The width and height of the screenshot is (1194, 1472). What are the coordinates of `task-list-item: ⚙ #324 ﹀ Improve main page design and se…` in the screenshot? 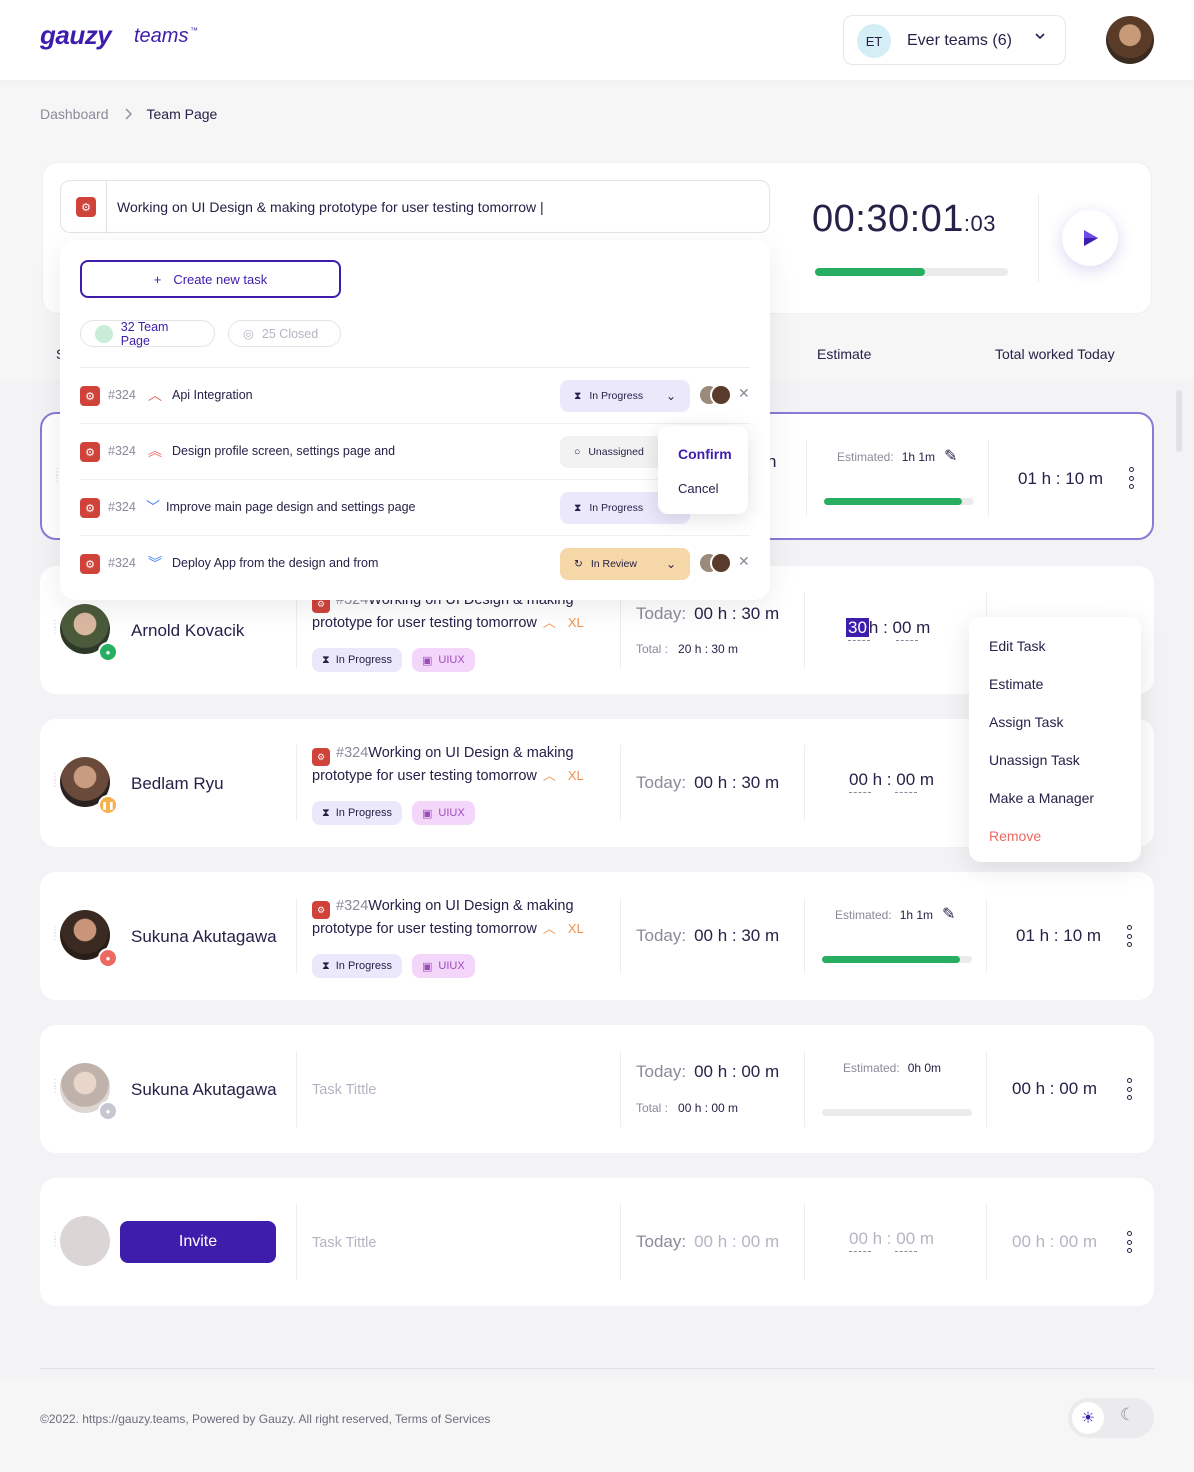 It's located at (415, 508).